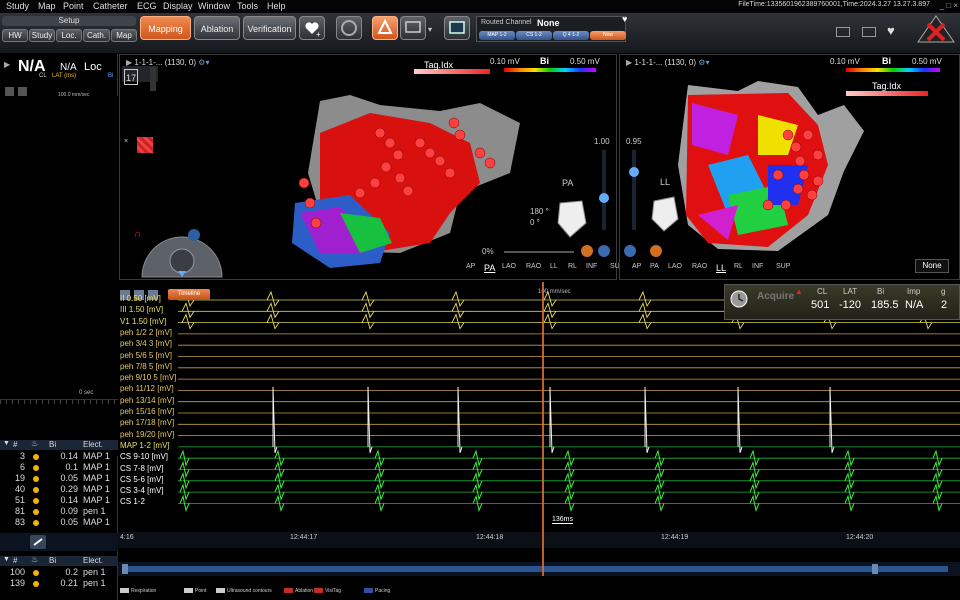  I want to click on routed-channel-map12: MAP 1-2, so click(497, 35).